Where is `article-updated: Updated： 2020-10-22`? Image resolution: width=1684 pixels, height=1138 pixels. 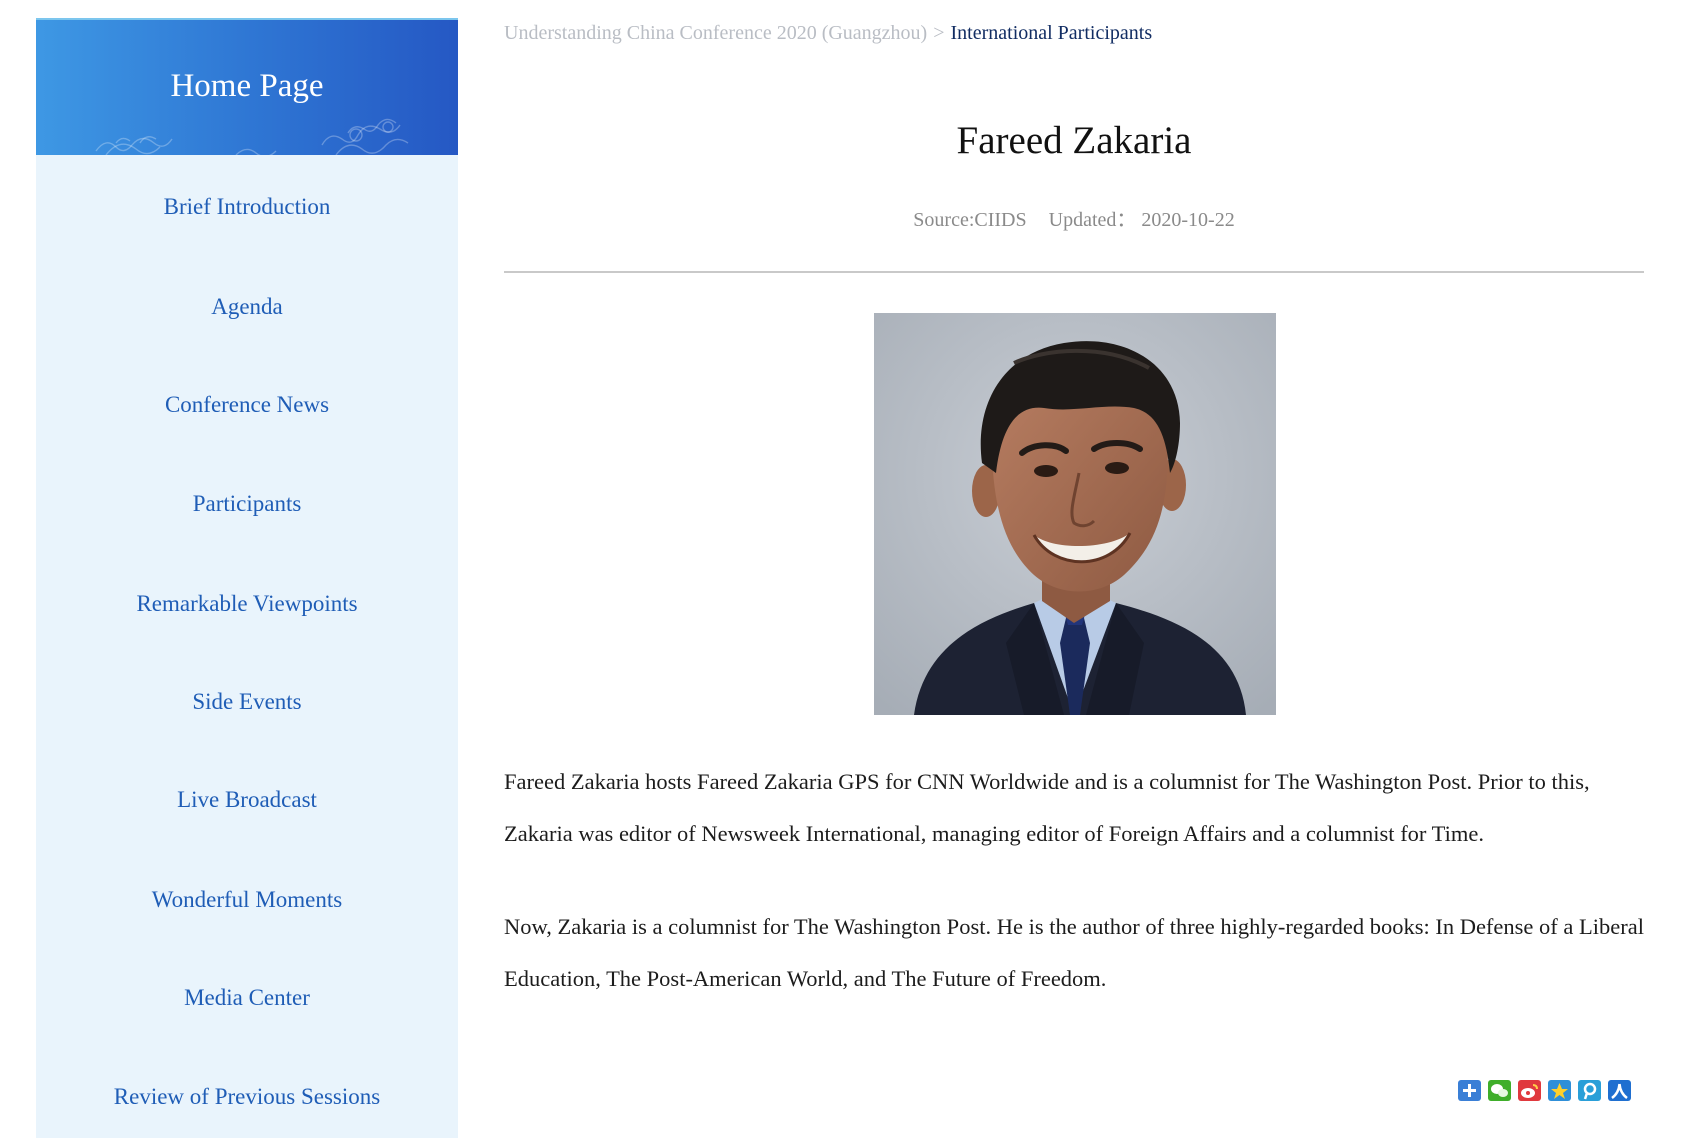 article-updated: Updated： 2020-10-22 is located at coordinates (1141, 220).